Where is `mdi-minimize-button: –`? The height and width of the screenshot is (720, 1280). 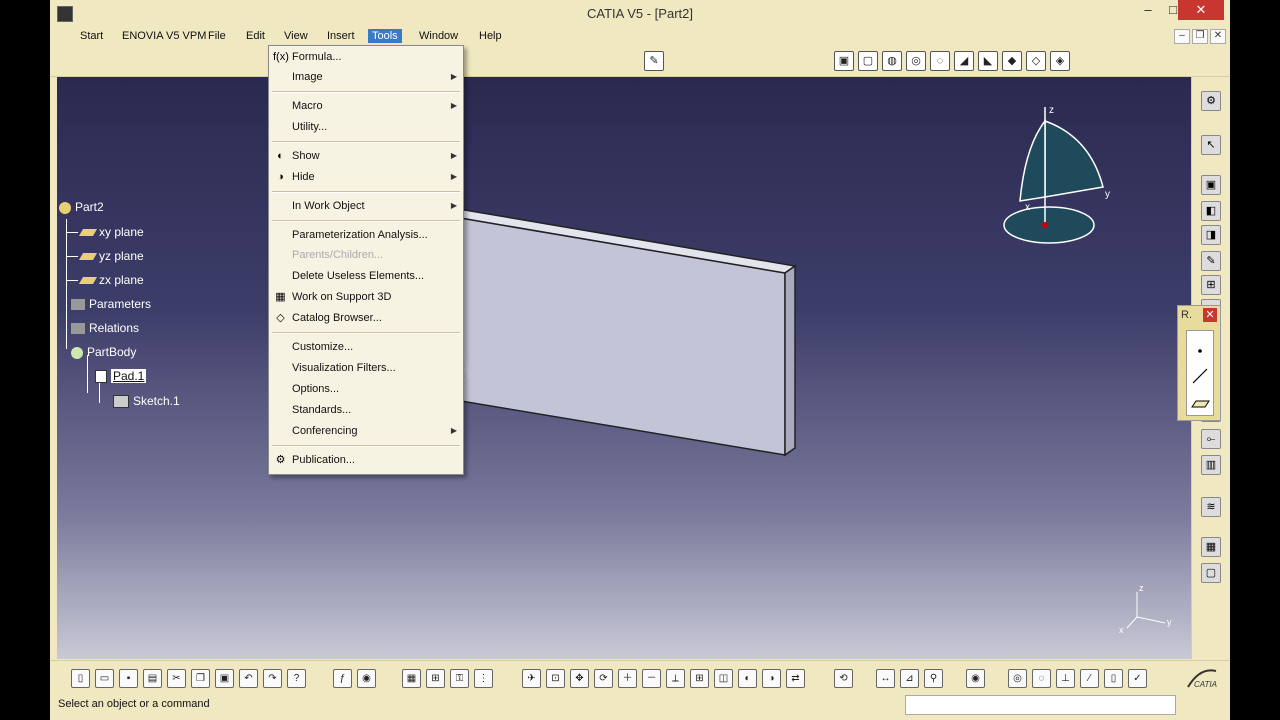
mdi-minimize-button: – is located at coordinates (1182, 36).